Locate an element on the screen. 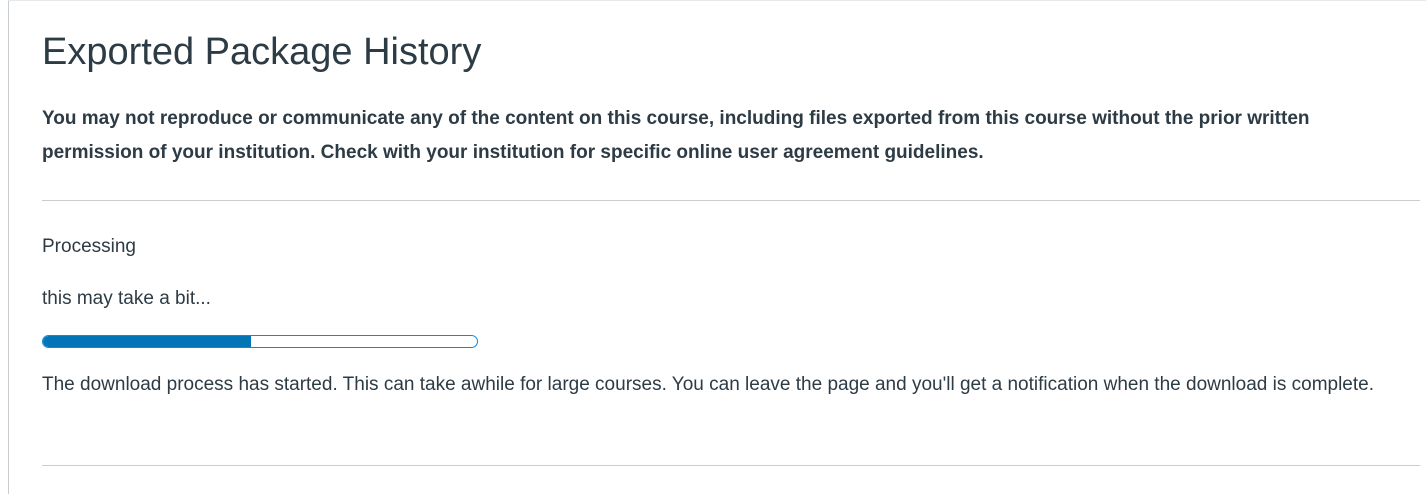 The width and height of the screenshot is (1426, 494). export-progress-bar is located at coordinates (260, 341).